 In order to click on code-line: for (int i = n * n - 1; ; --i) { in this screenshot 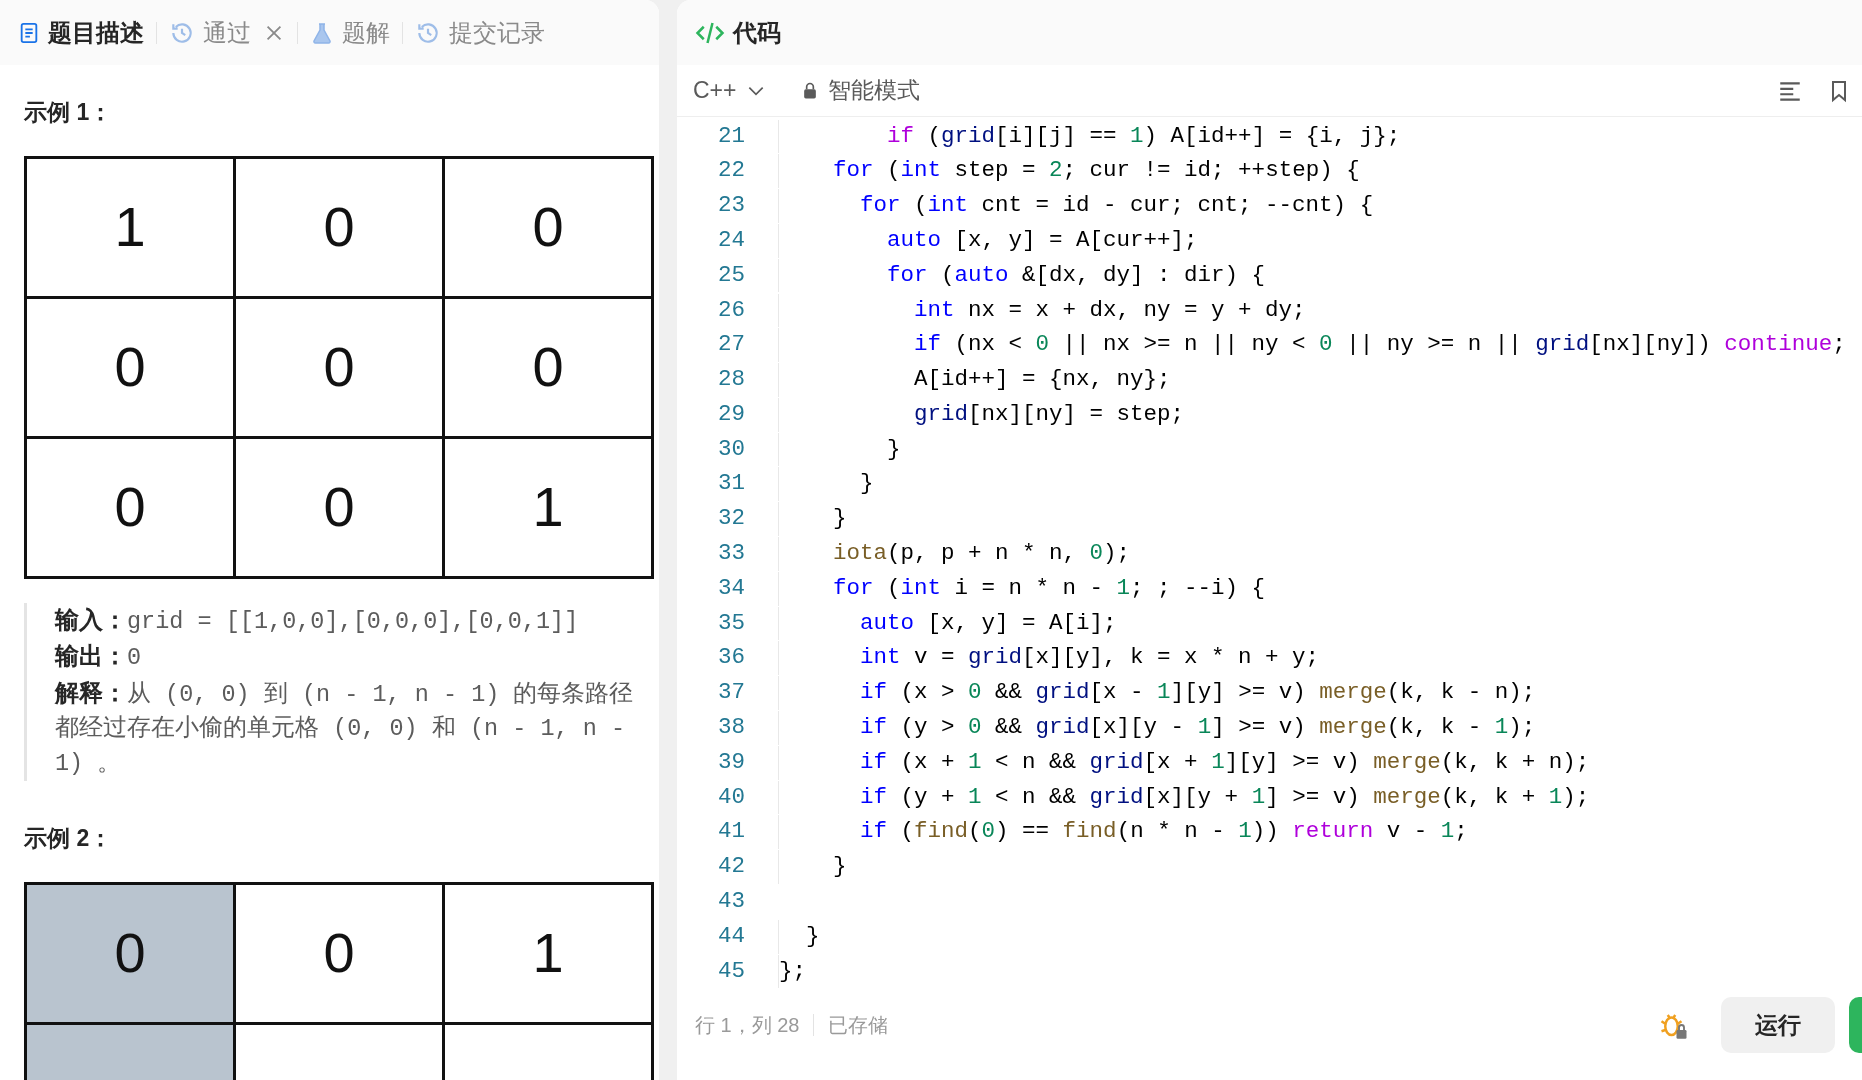, I will do `click(1022, 588)`.